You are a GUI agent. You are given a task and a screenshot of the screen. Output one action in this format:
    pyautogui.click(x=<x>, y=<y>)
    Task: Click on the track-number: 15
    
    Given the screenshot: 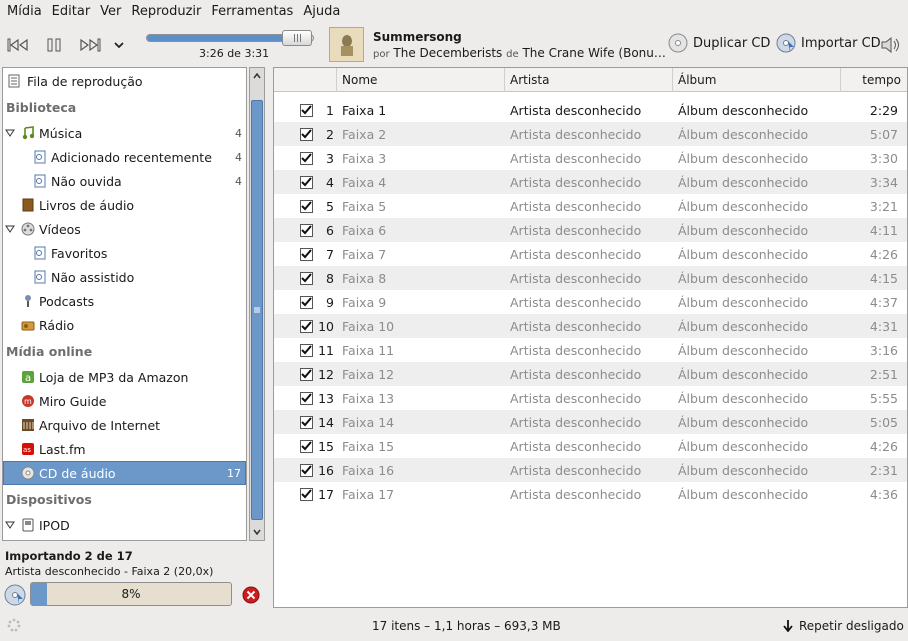 What is the action you would take?
    pyautogui.click(x=326, y=446)
    